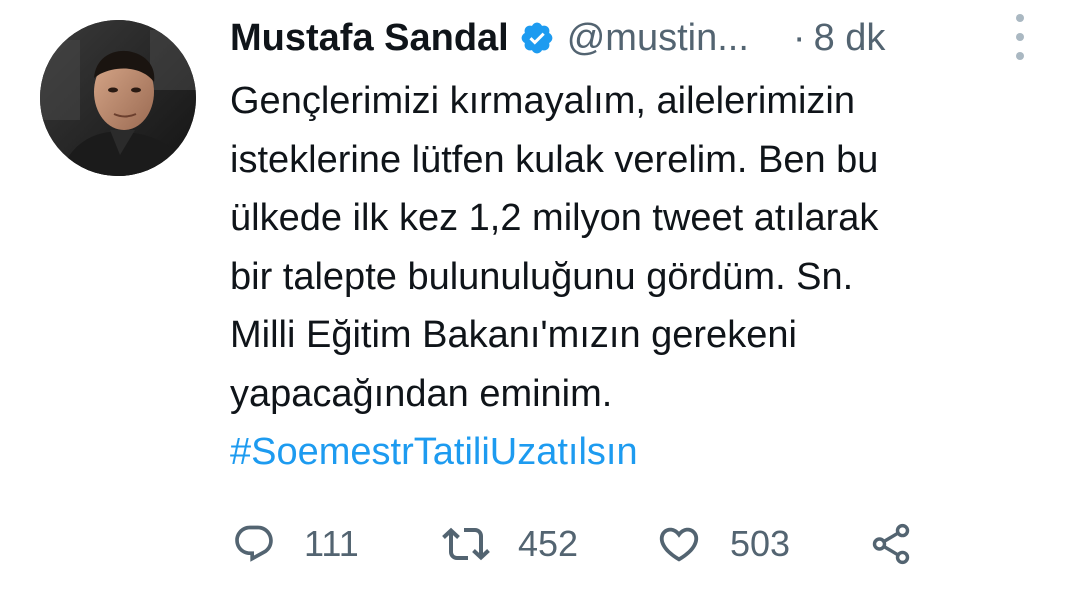 The height and width of the screenshot is (601, 1080). What do you see at coordinates (295, 544) in the screenshot?
I see `reply-button: 111` at bounding box center [295, 544].